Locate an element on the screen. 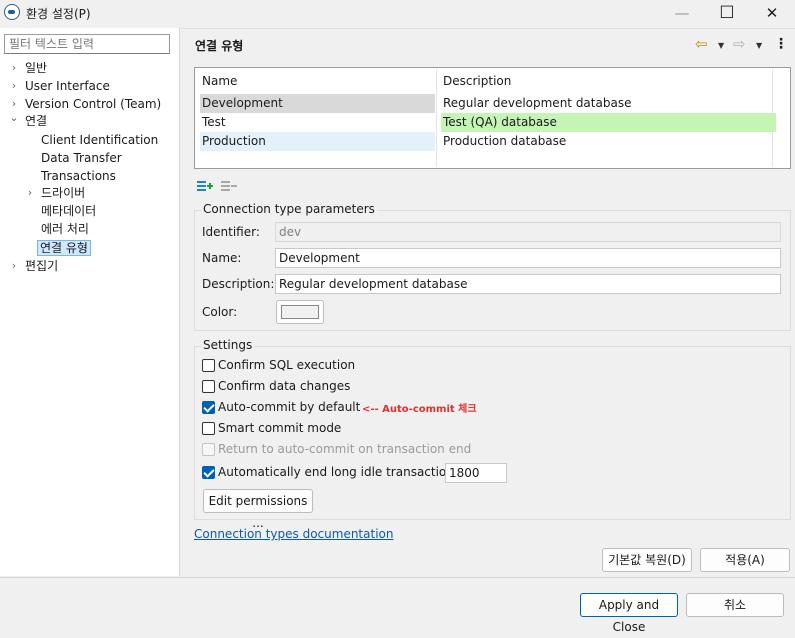 Image resolution: width=795 pixels, height=638 pixels. close-icon: ✕ is located at coordinates (772, 13).